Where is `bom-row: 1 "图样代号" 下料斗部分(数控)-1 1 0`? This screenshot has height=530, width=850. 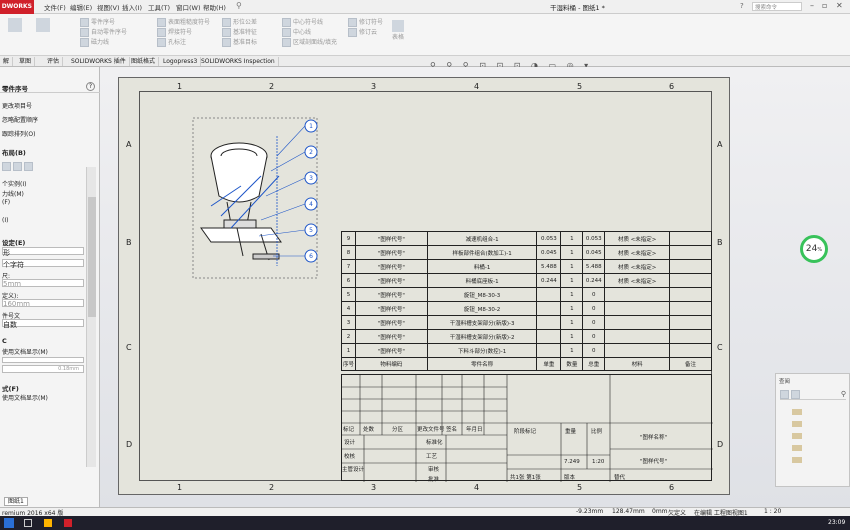
bom-row: 1 "图样代号" 下料斗部分(数控)-1 1 0 is located at coordinates (526, 350).